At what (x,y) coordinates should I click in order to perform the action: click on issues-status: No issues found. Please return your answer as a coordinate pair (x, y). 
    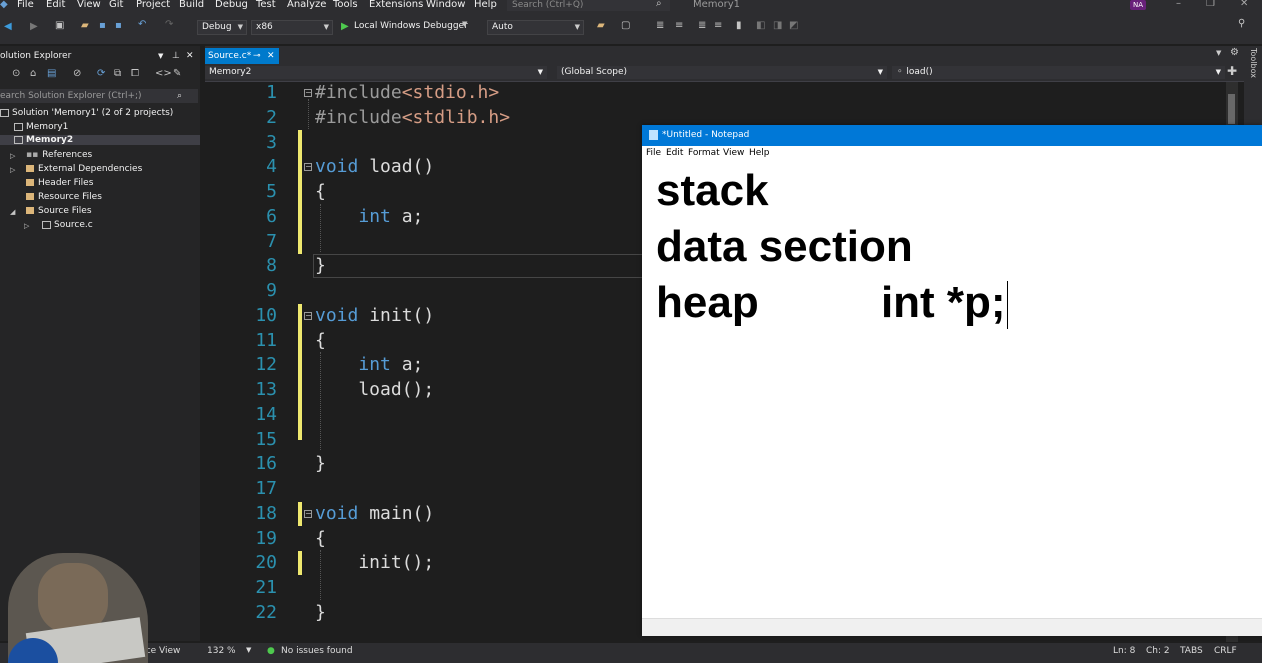
    Looking at the image, I should click on (317, 651).